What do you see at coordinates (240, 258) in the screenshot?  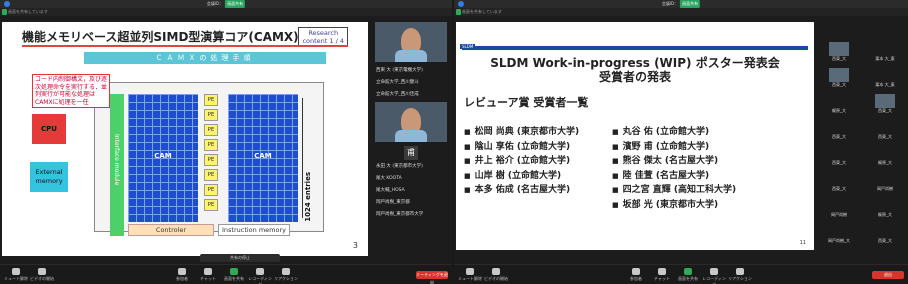 I see `stop-share-button: 共有の停止` at bounding box center [240, 258].